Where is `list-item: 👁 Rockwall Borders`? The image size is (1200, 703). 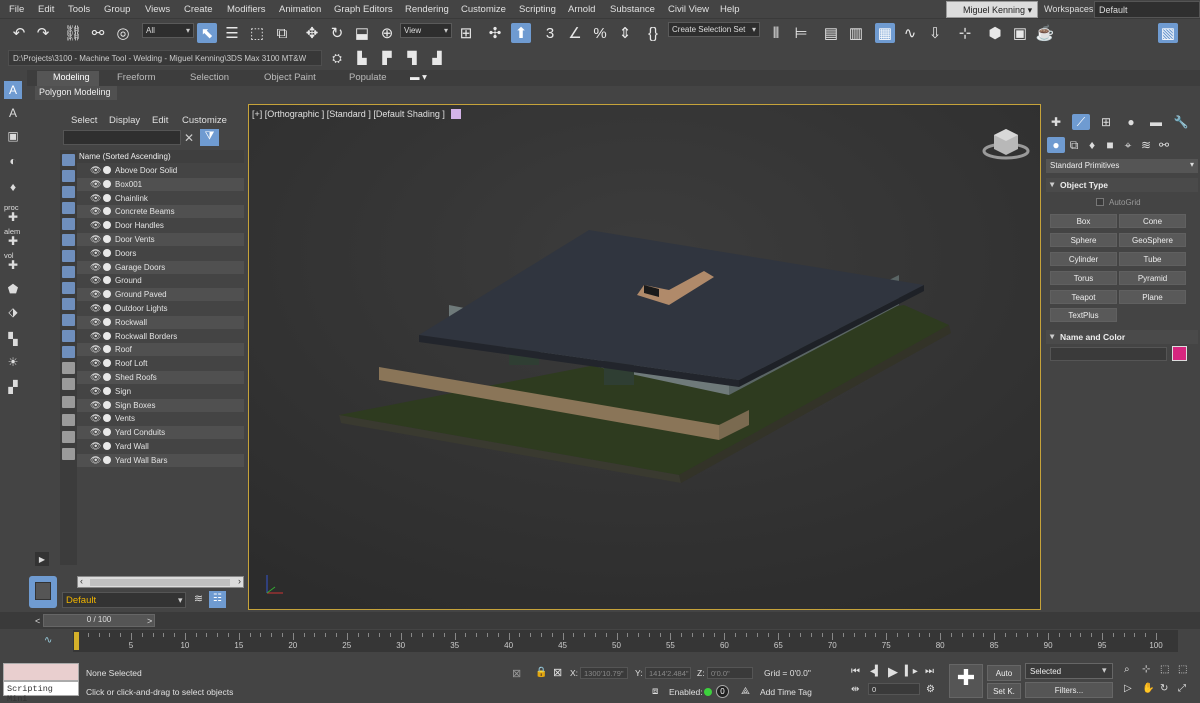 list-item: 👁 Rockwall Borders is located at coordinates (160, 336).